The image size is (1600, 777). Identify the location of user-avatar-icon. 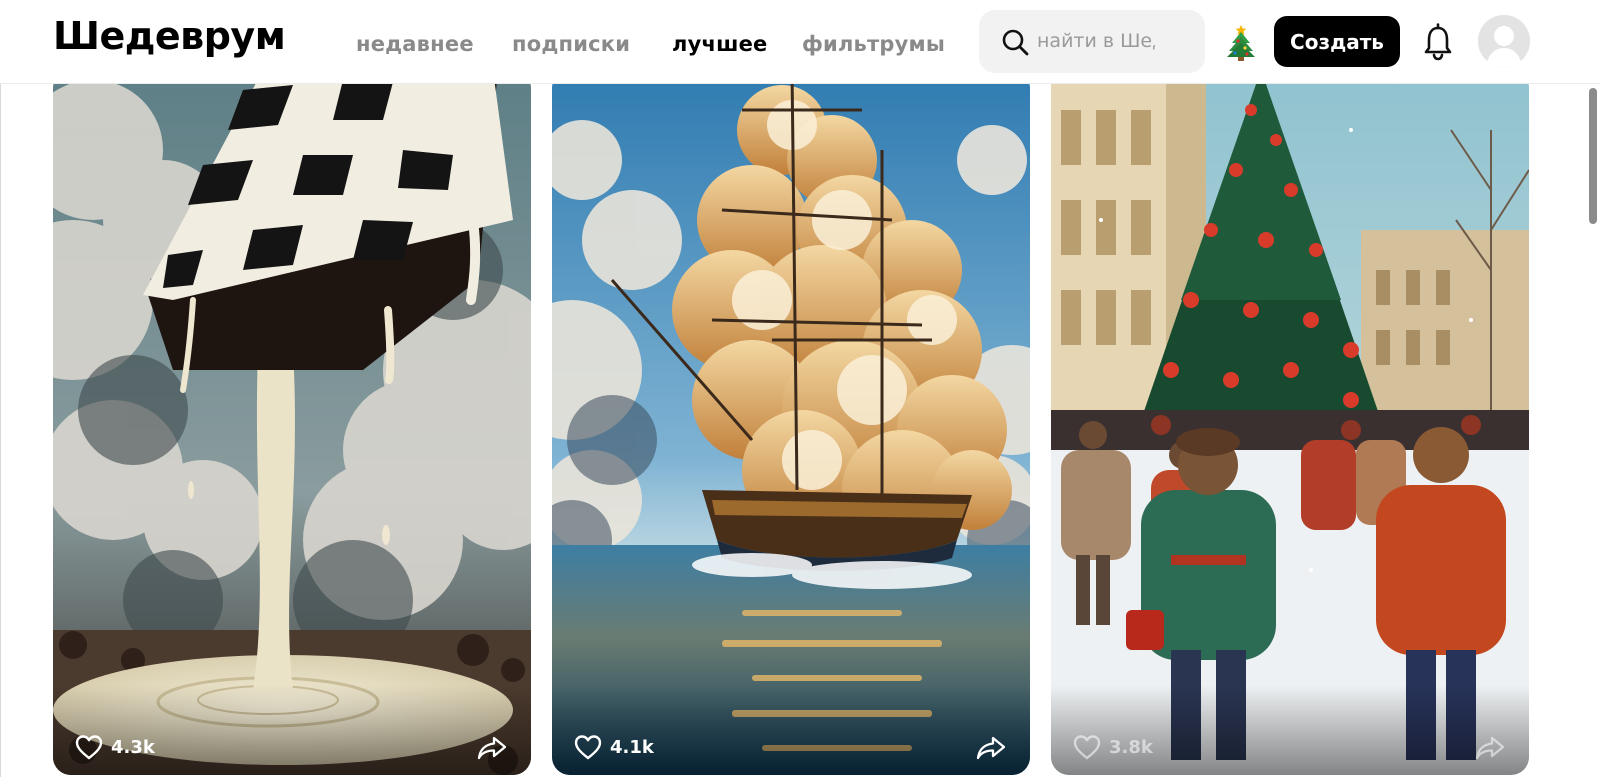
(1504, 41).